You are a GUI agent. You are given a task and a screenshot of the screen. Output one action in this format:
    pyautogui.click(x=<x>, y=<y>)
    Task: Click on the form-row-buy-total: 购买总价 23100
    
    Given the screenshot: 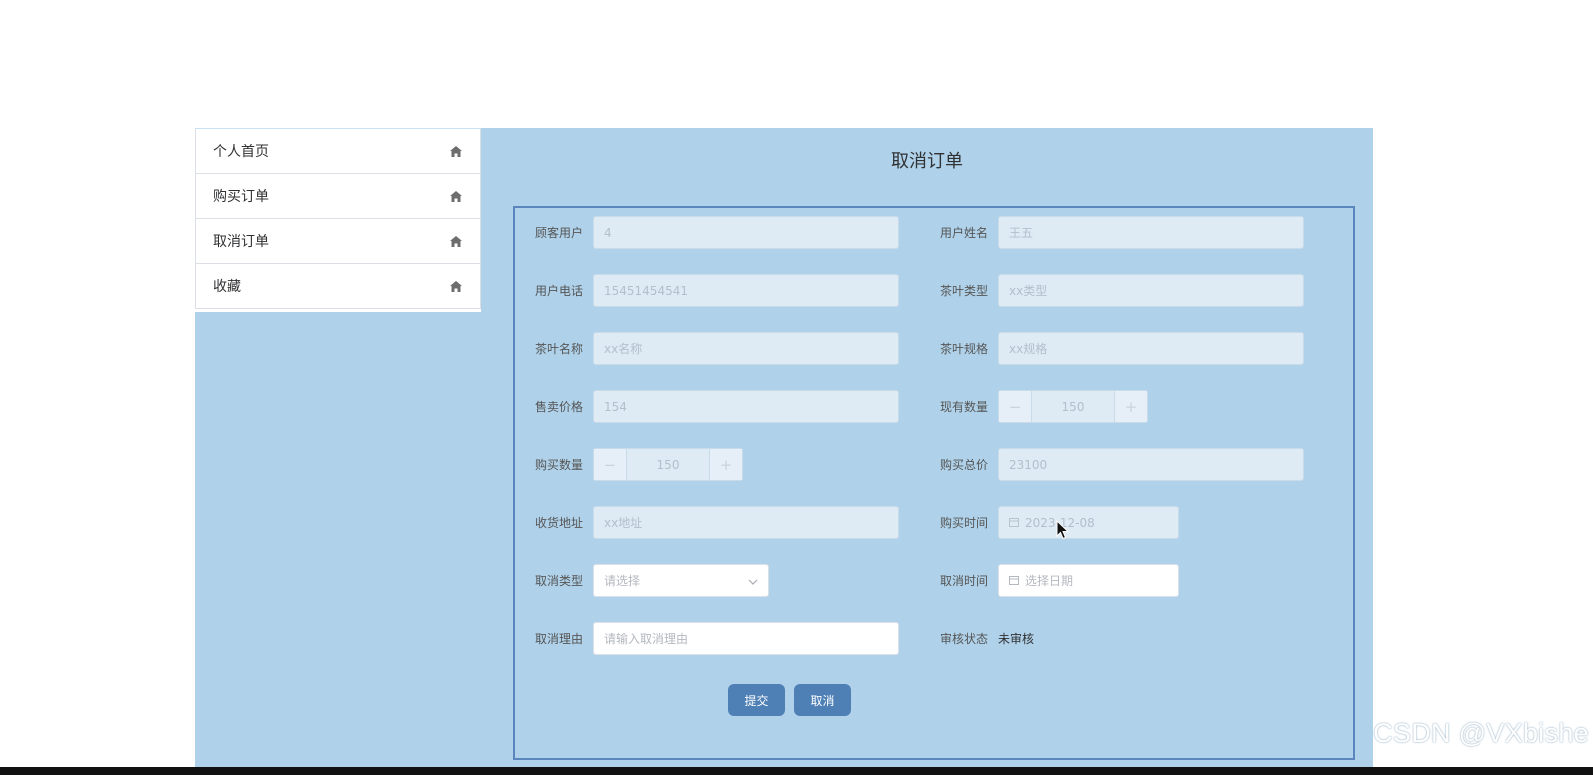 What is the action you would take?
    pyautogui.click(x=1119, y=464)
    